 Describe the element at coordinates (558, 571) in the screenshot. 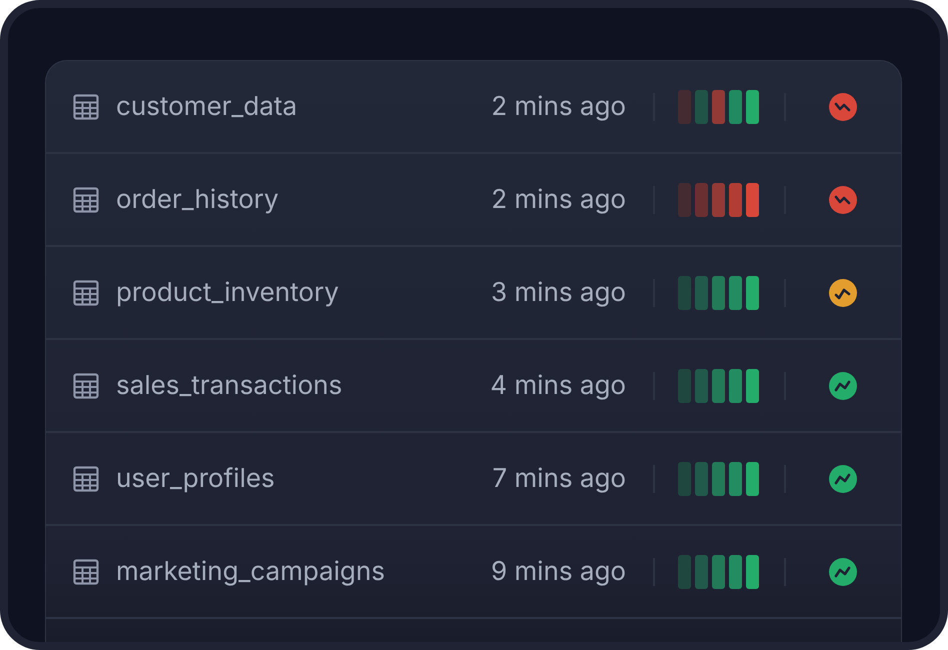

I see `updated-time: 9 mins ago` at that location.